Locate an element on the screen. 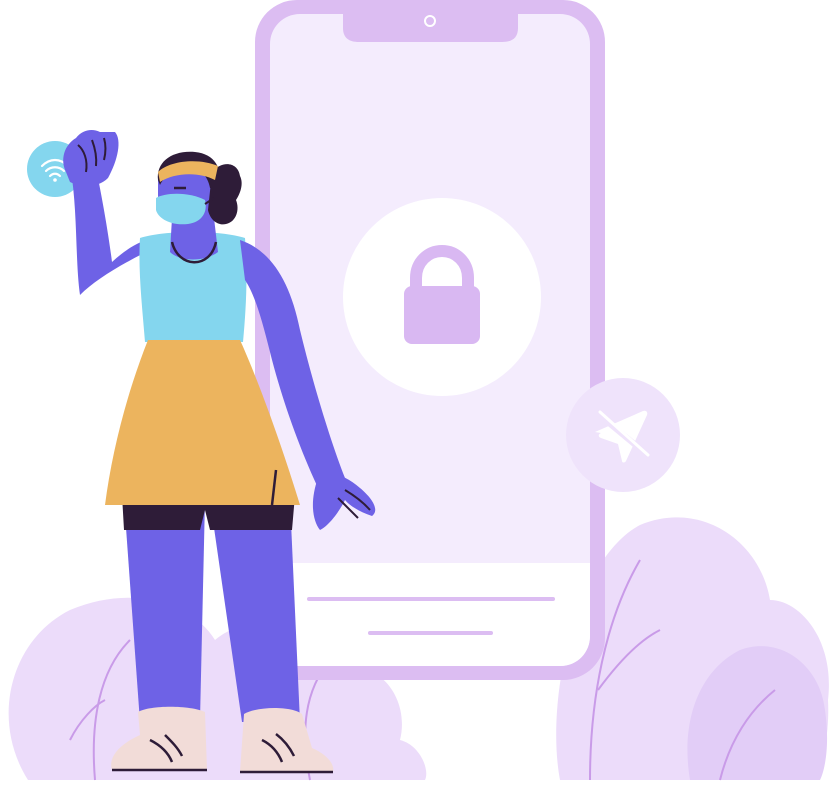 This screenshot has height=785, width=830. phone-notch is located at coordinates (430, 28).